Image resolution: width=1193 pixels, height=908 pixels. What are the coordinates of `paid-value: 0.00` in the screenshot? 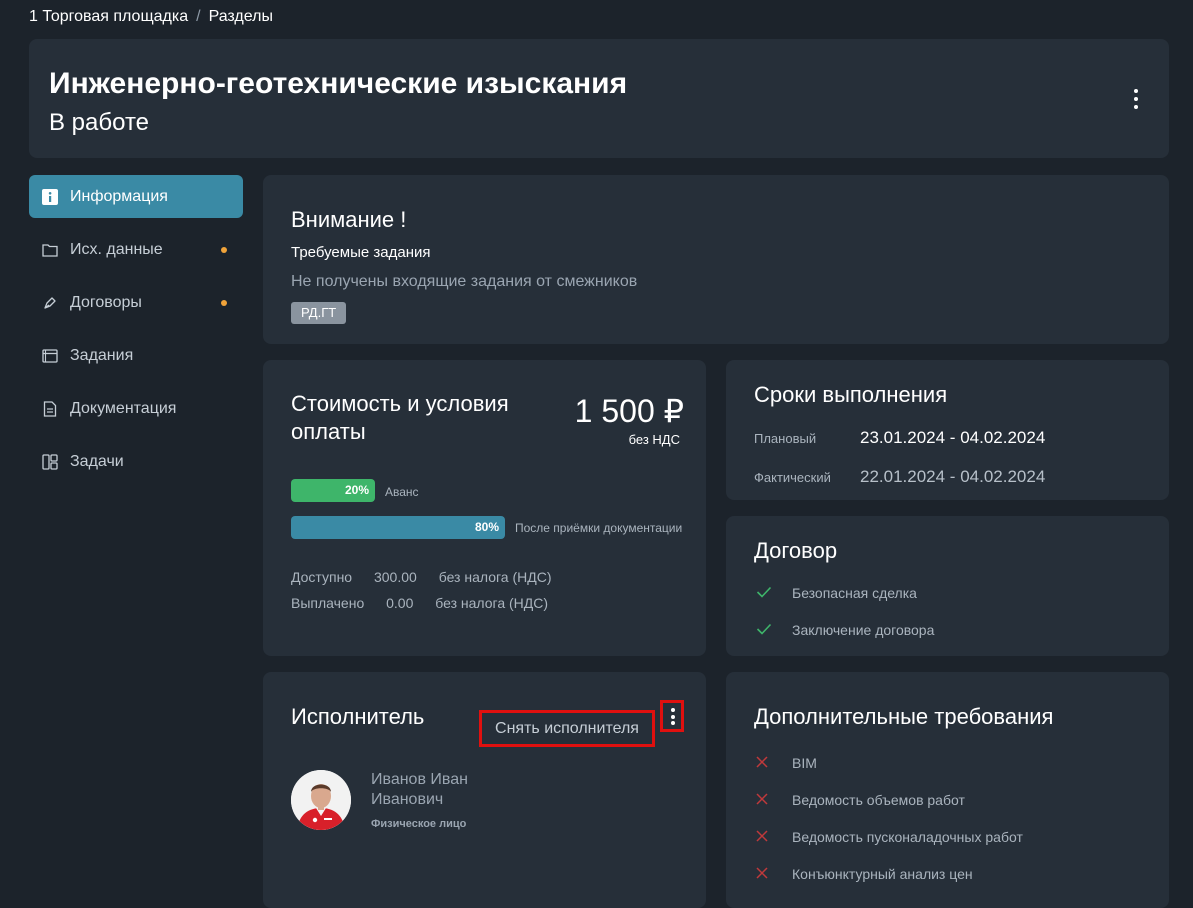 It's located at (400, 603).